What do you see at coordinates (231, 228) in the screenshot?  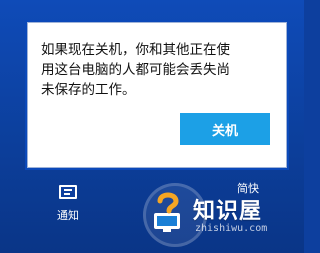 I see `watermark-subtitle: zhishiwu.com` at bounding box center [231, 228].